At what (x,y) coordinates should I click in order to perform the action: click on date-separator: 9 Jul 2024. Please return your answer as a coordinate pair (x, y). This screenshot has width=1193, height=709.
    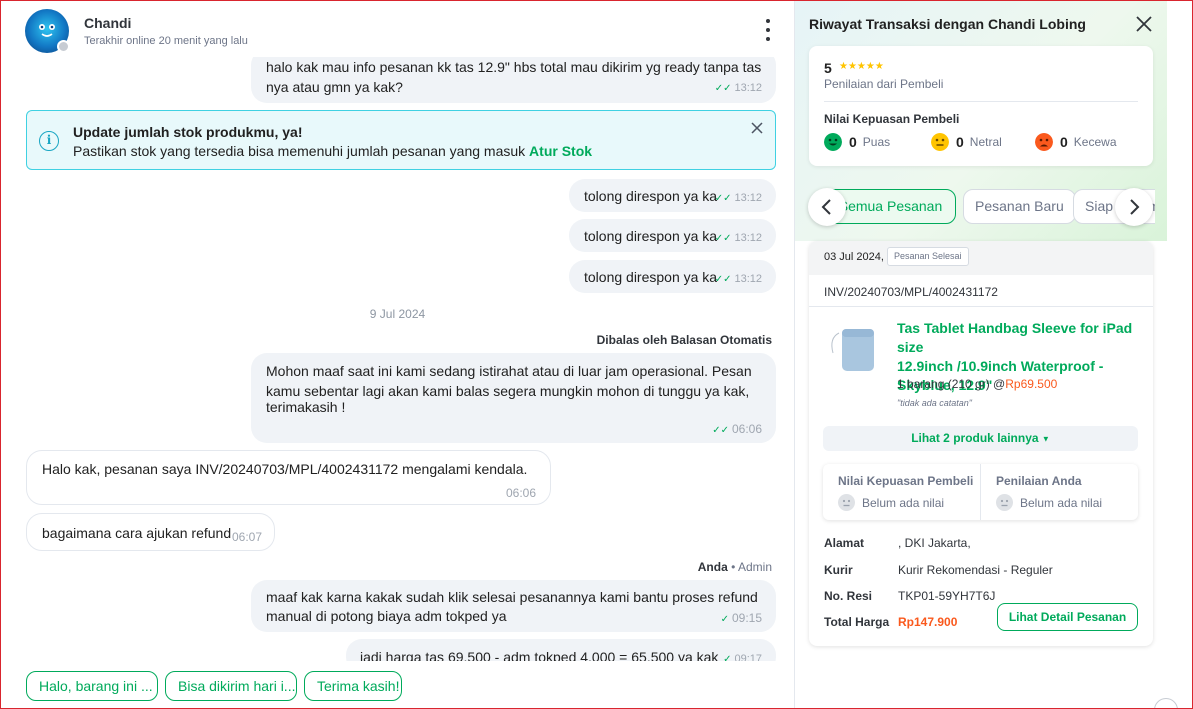
    Looking at the image, I should click on (397, 314).